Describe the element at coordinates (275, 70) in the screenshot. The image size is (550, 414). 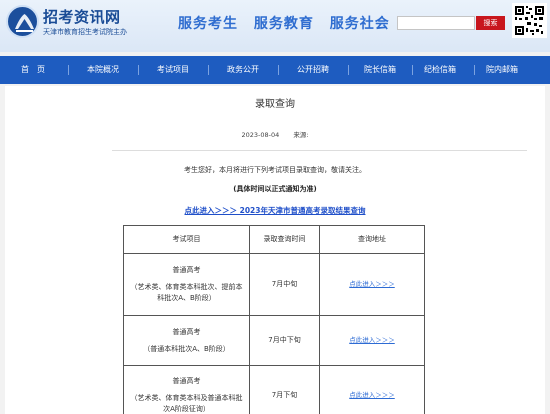
I see `main-nav: 首 页 本院概况 考试项目 政务公开 公开招聘 院长信箱 纪检信箱 院内邮箱` at that location.